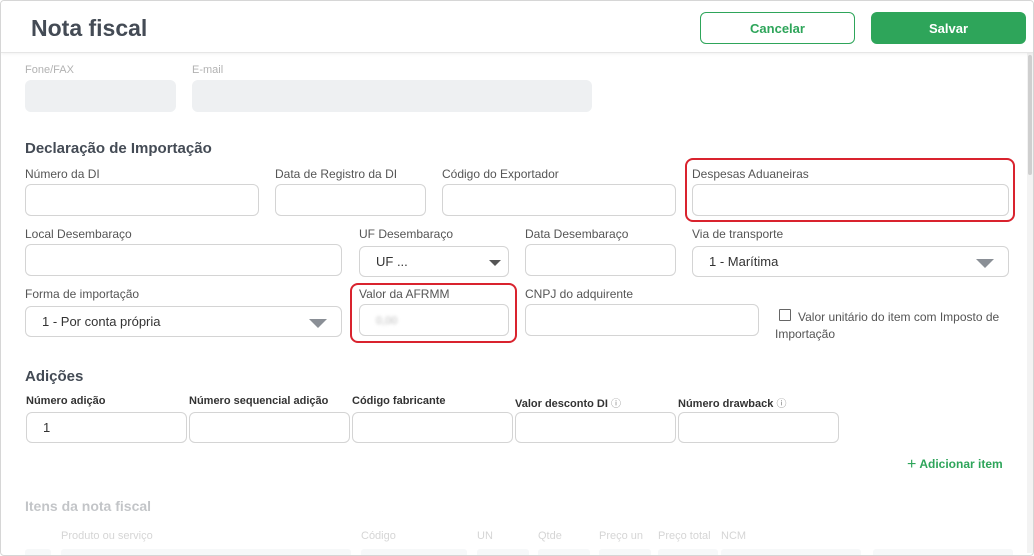  I want to click on numero-adicao-label: Número adição, so click(66, 401).